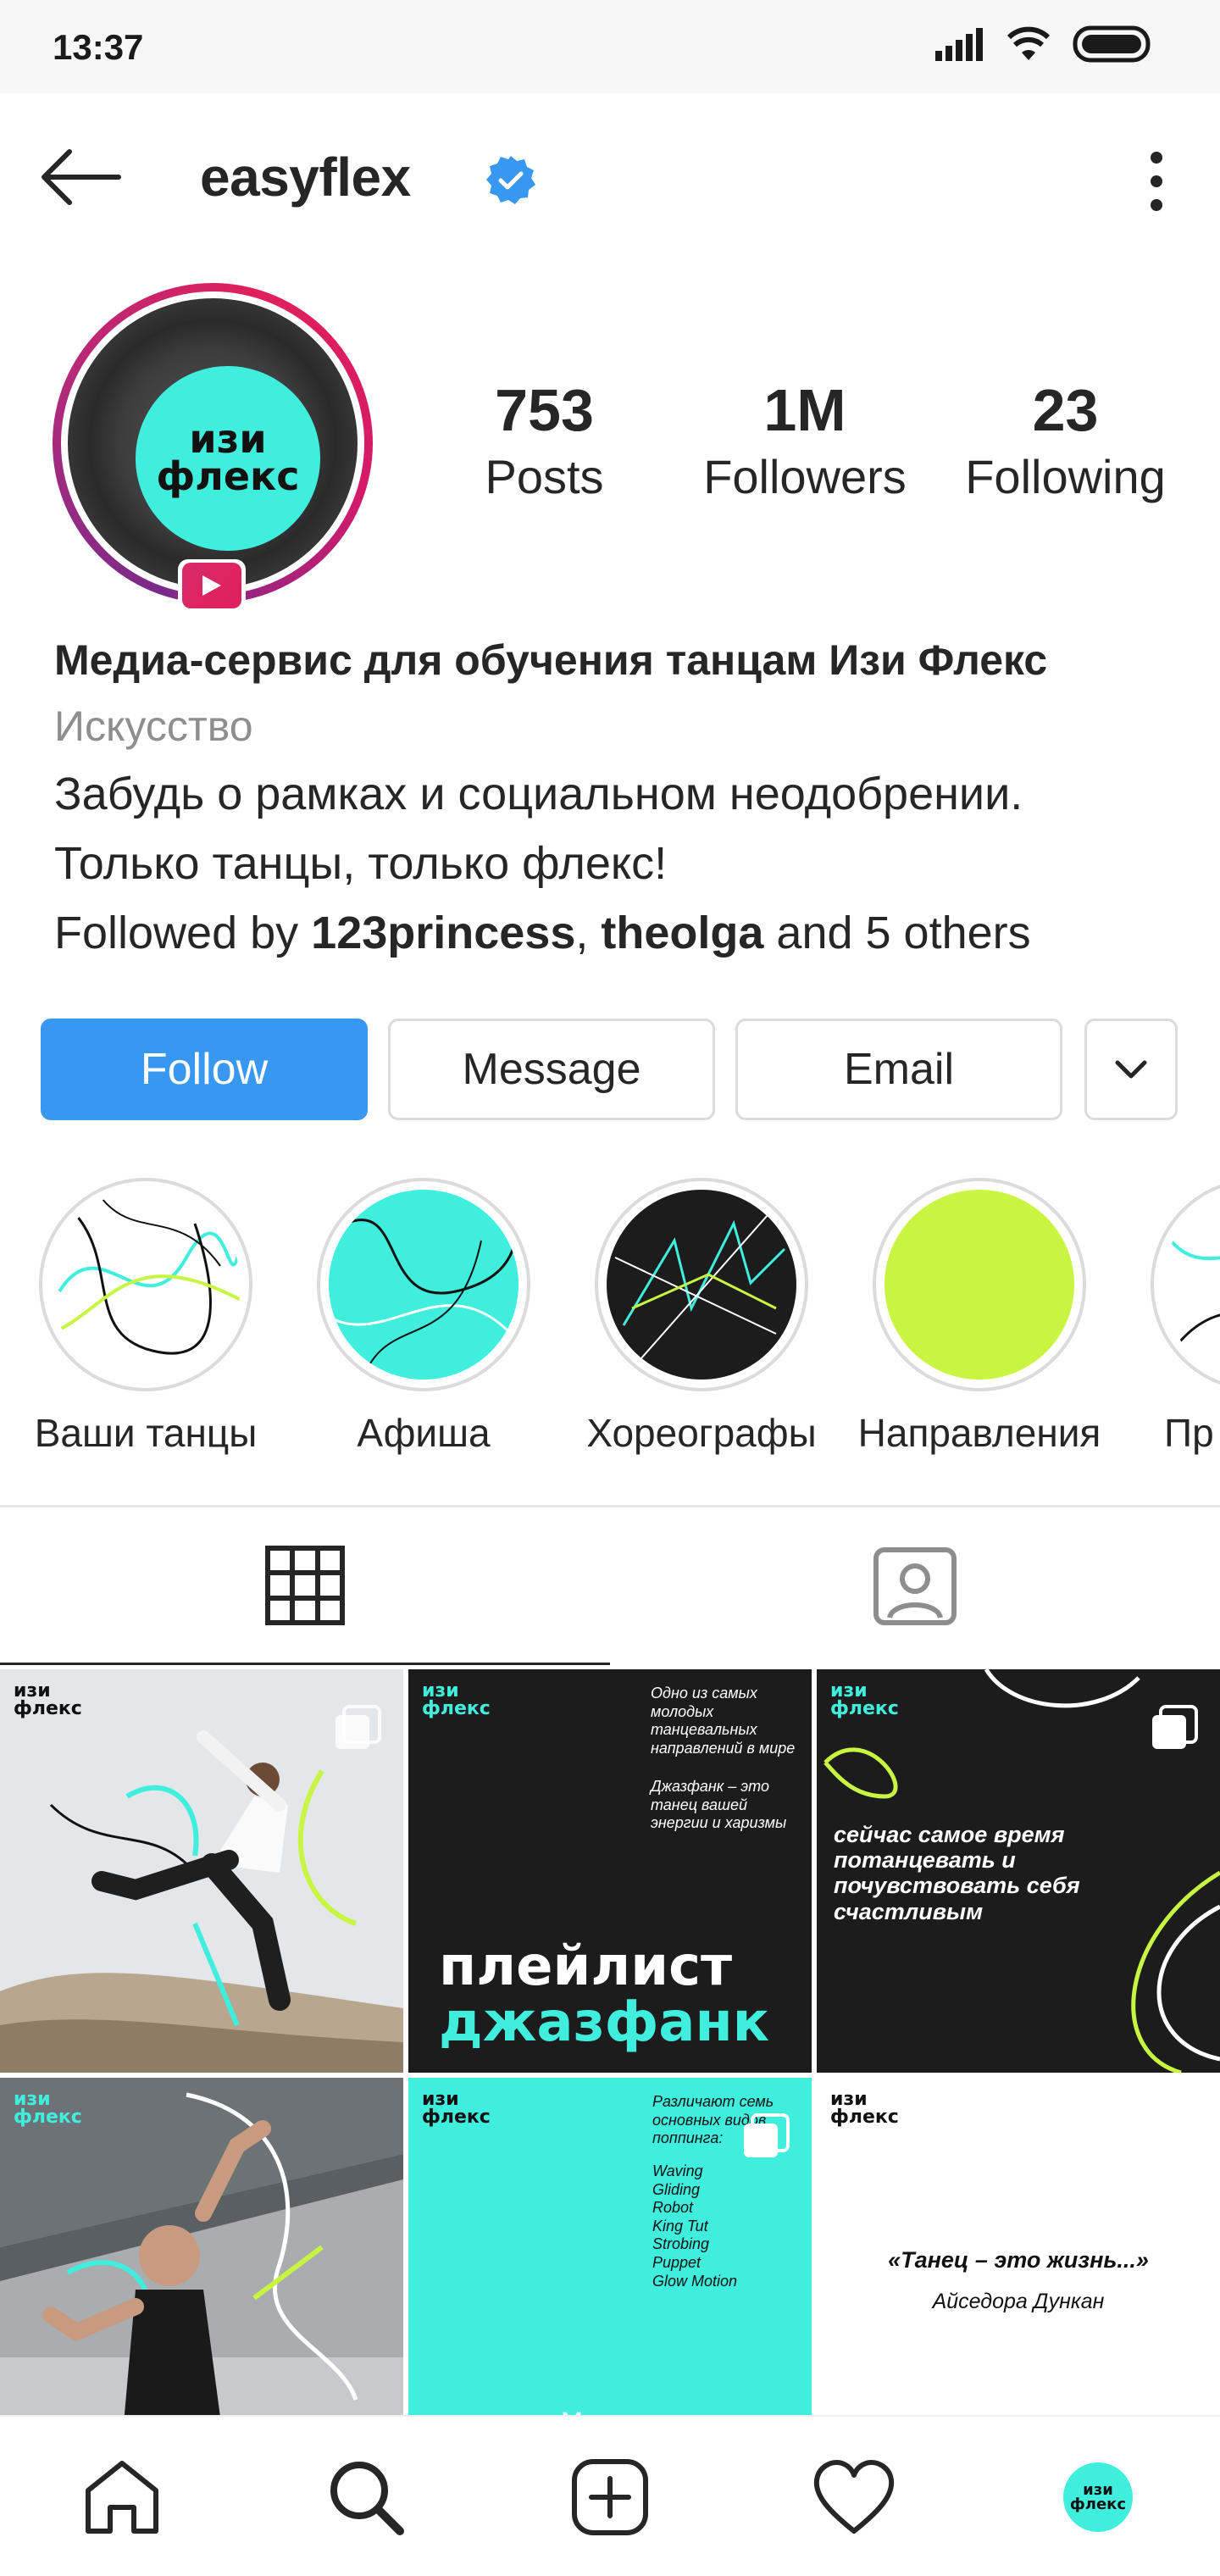 The width and height of the screenshot is (1220, 2576). I want to click on suggested-dropdown-button, so click(1131, 1069).